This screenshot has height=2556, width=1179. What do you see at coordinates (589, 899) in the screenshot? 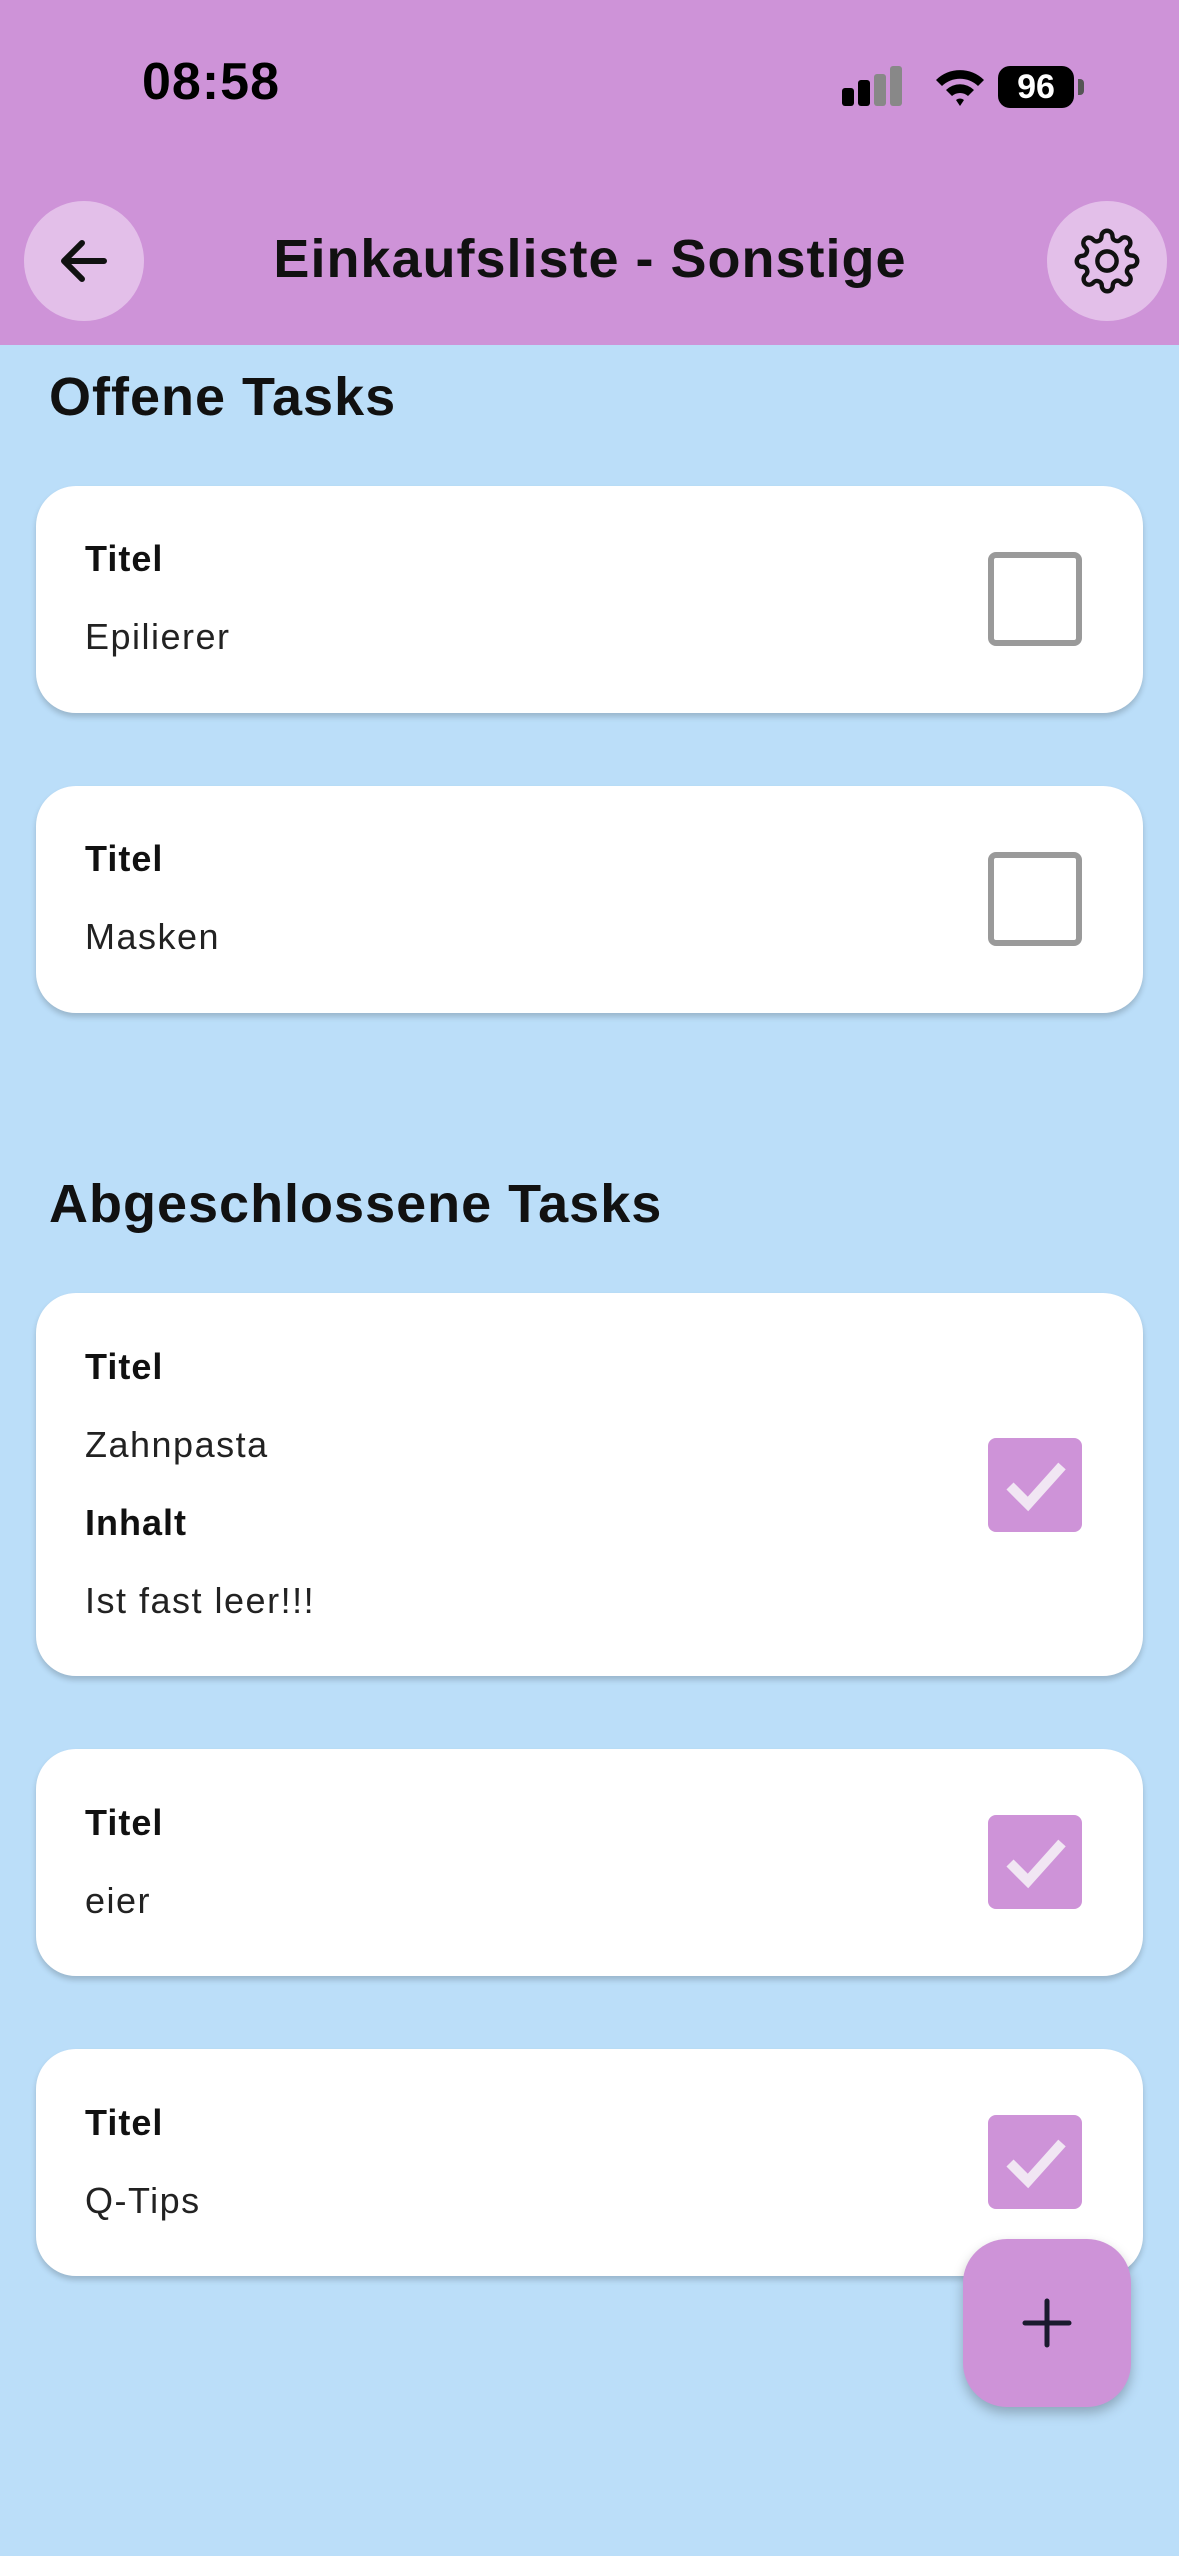
I see `task-card: Titel Masken` at bounding box center [589, 899].